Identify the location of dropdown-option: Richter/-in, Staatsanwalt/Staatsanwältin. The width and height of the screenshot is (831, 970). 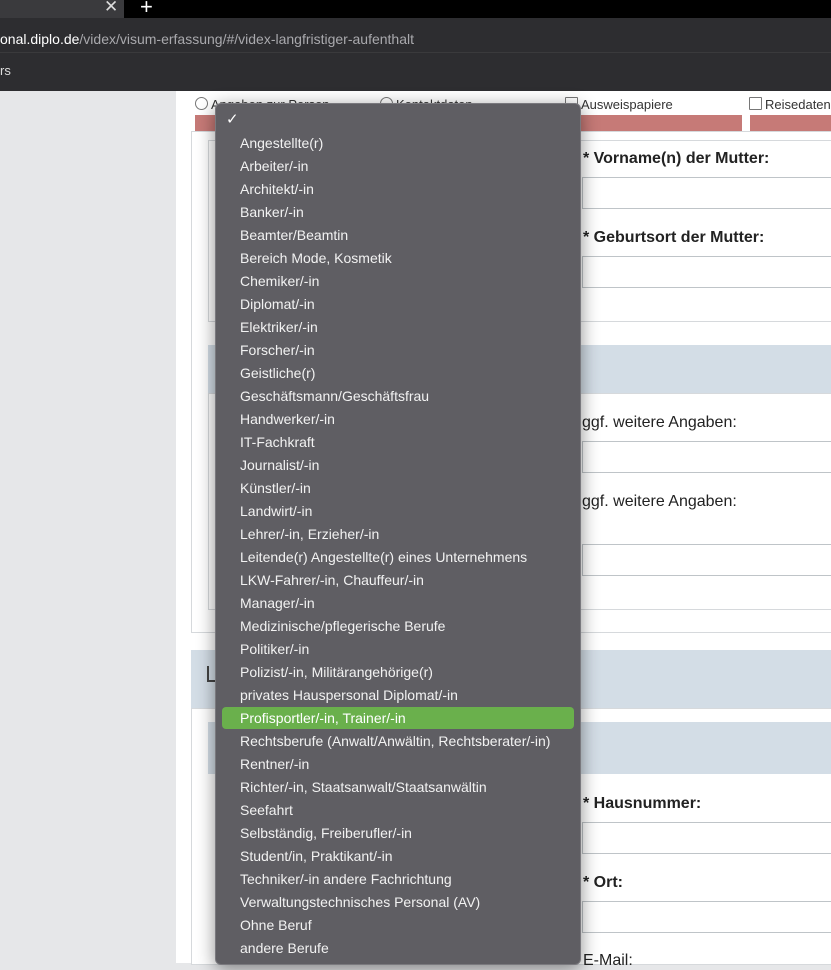
(398, 787).